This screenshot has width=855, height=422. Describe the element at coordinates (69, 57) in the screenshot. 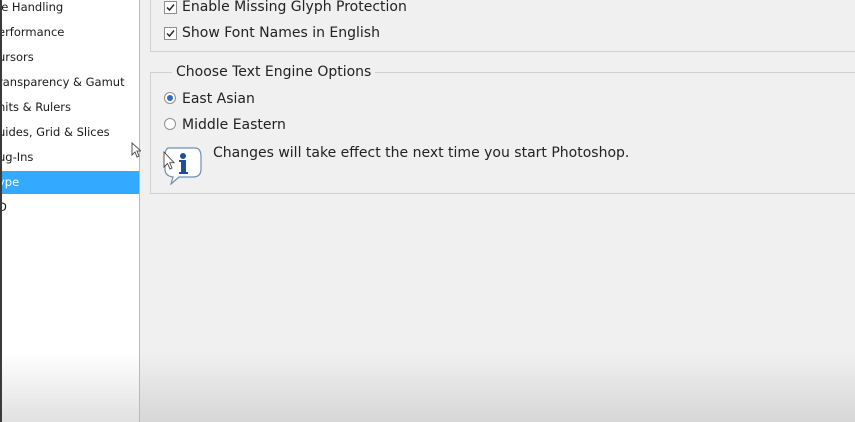

I see `nav-item-cursors: ursors` at that location.